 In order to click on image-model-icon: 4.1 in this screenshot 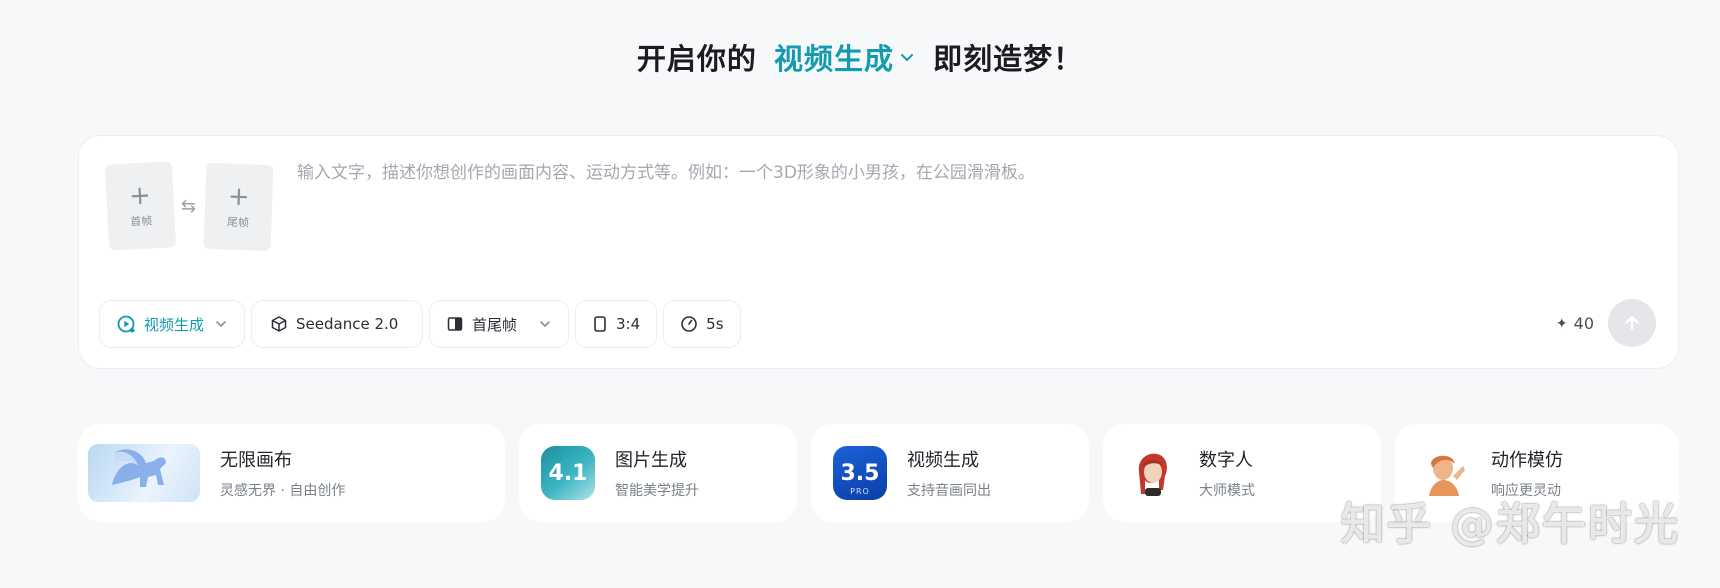, I will do `click(568, 473)`.